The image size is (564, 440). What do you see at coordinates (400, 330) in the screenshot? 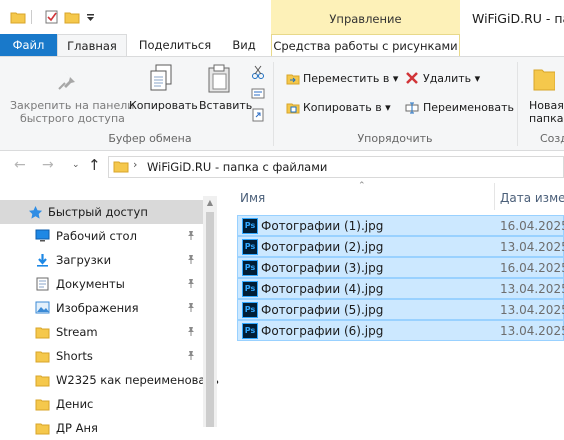
I see `file-row: PsФотографии (6).jpg 13.04.2025 17` at bounding box center [400, 330].